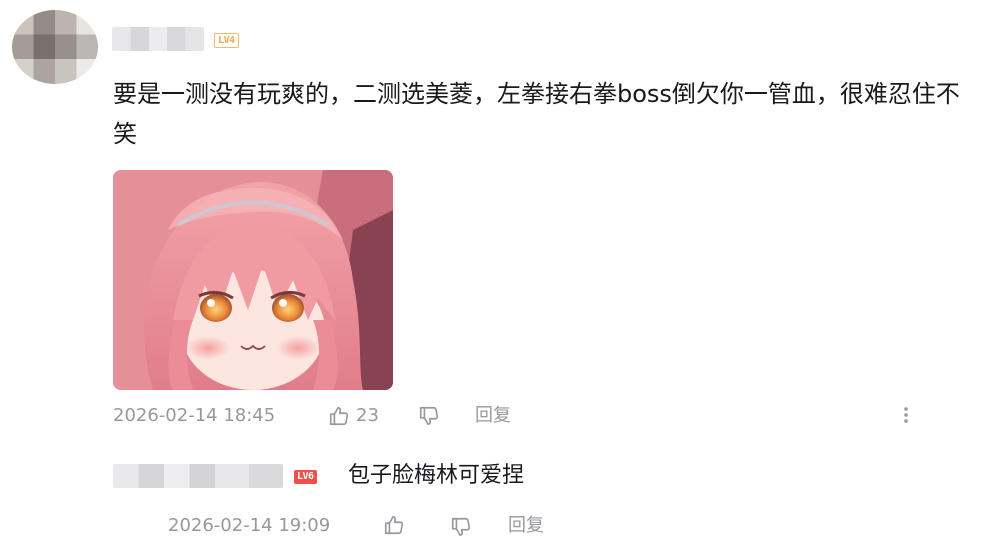 Image resolution: width=1005 pixels, height=557 pixels. I want to click on comment-text: 要是一测没有玩爽的，二测选美菱，左拳接右拳boss倒欠你一管血，很难忍住不笑, so click(536, 114).